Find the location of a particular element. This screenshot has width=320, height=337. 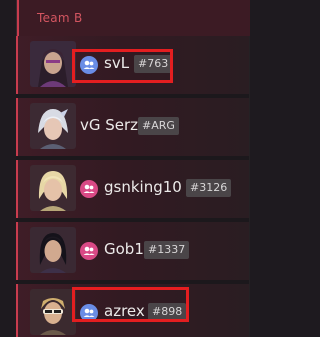

player-tag: #ARG is located at coordinates (158, 126).